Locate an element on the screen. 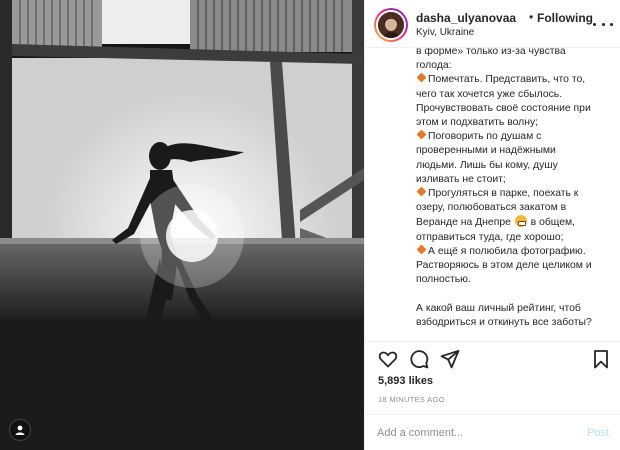  caption-line: Веранде на Днепре в общем, is located at coordinates (496, 222).